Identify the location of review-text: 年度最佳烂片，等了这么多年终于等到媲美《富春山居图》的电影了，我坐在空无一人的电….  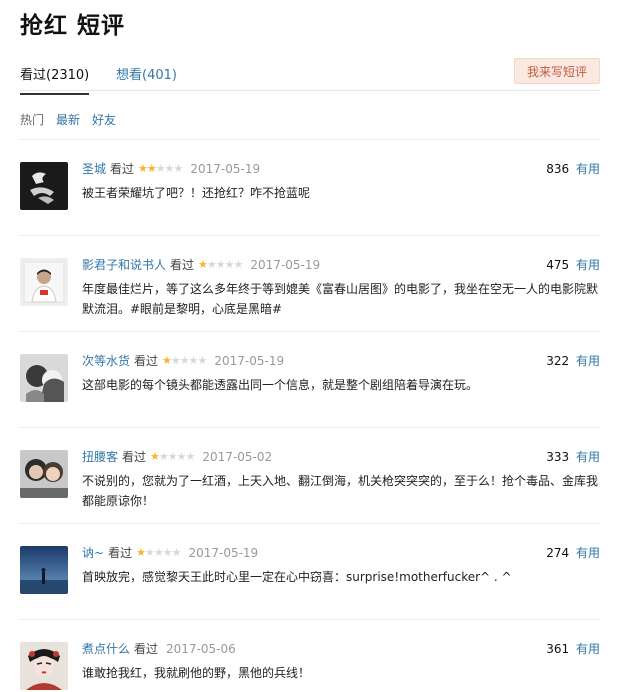
(340, 299).